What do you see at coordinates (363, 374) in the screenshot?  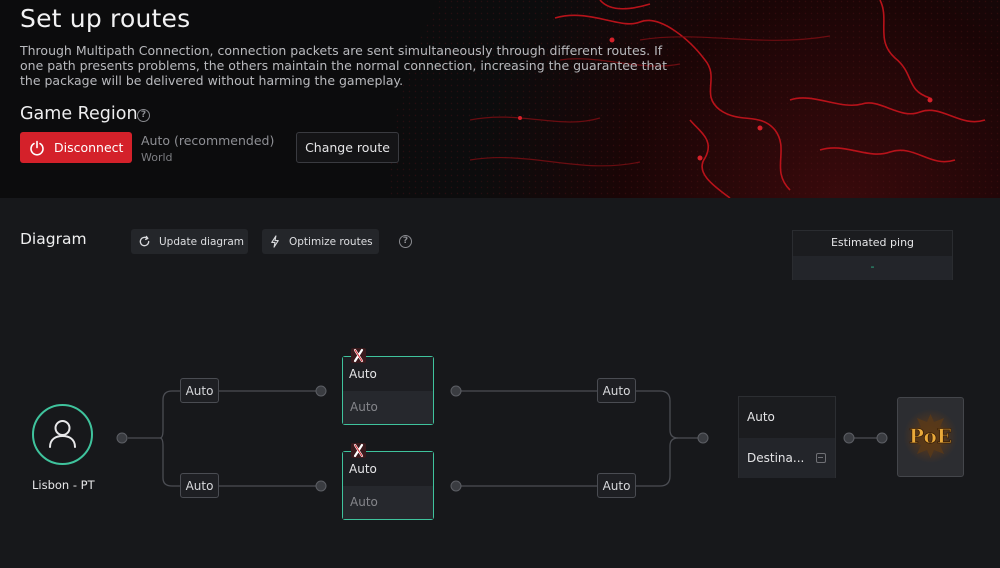 I see `route-1-node-label: Auto` at bounding box center [363, 374].